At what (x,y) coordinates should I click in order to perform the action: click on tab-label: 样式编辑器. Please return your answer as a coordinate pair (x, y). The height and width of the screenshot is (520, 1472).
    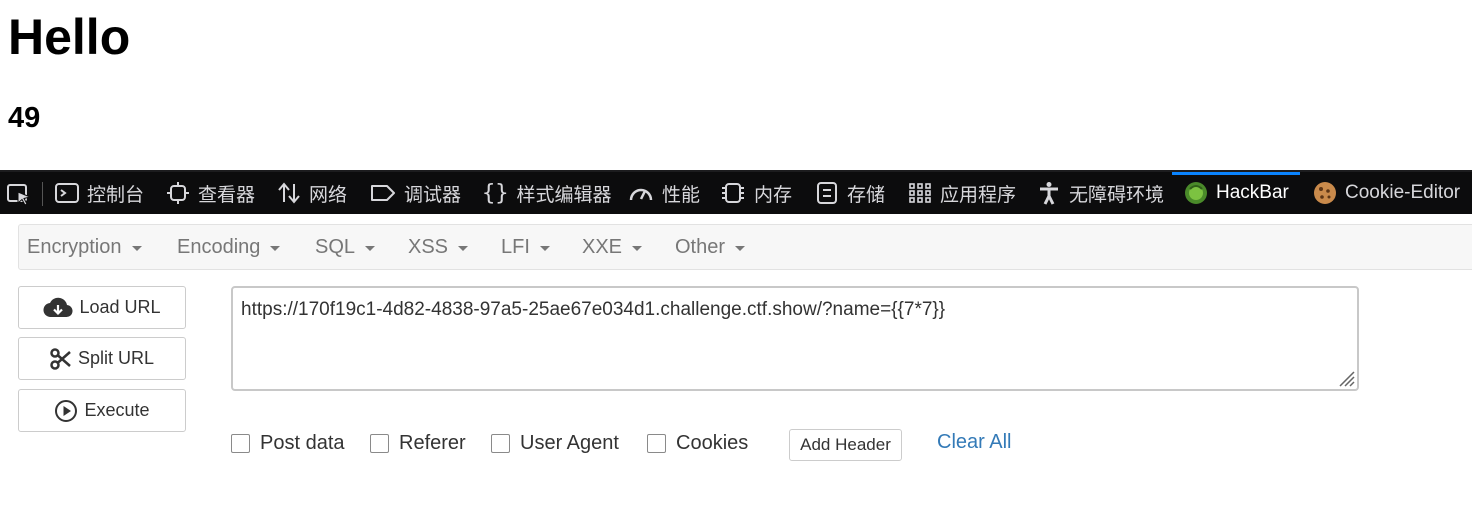
    Looking at the image, I should click on (564, 195).